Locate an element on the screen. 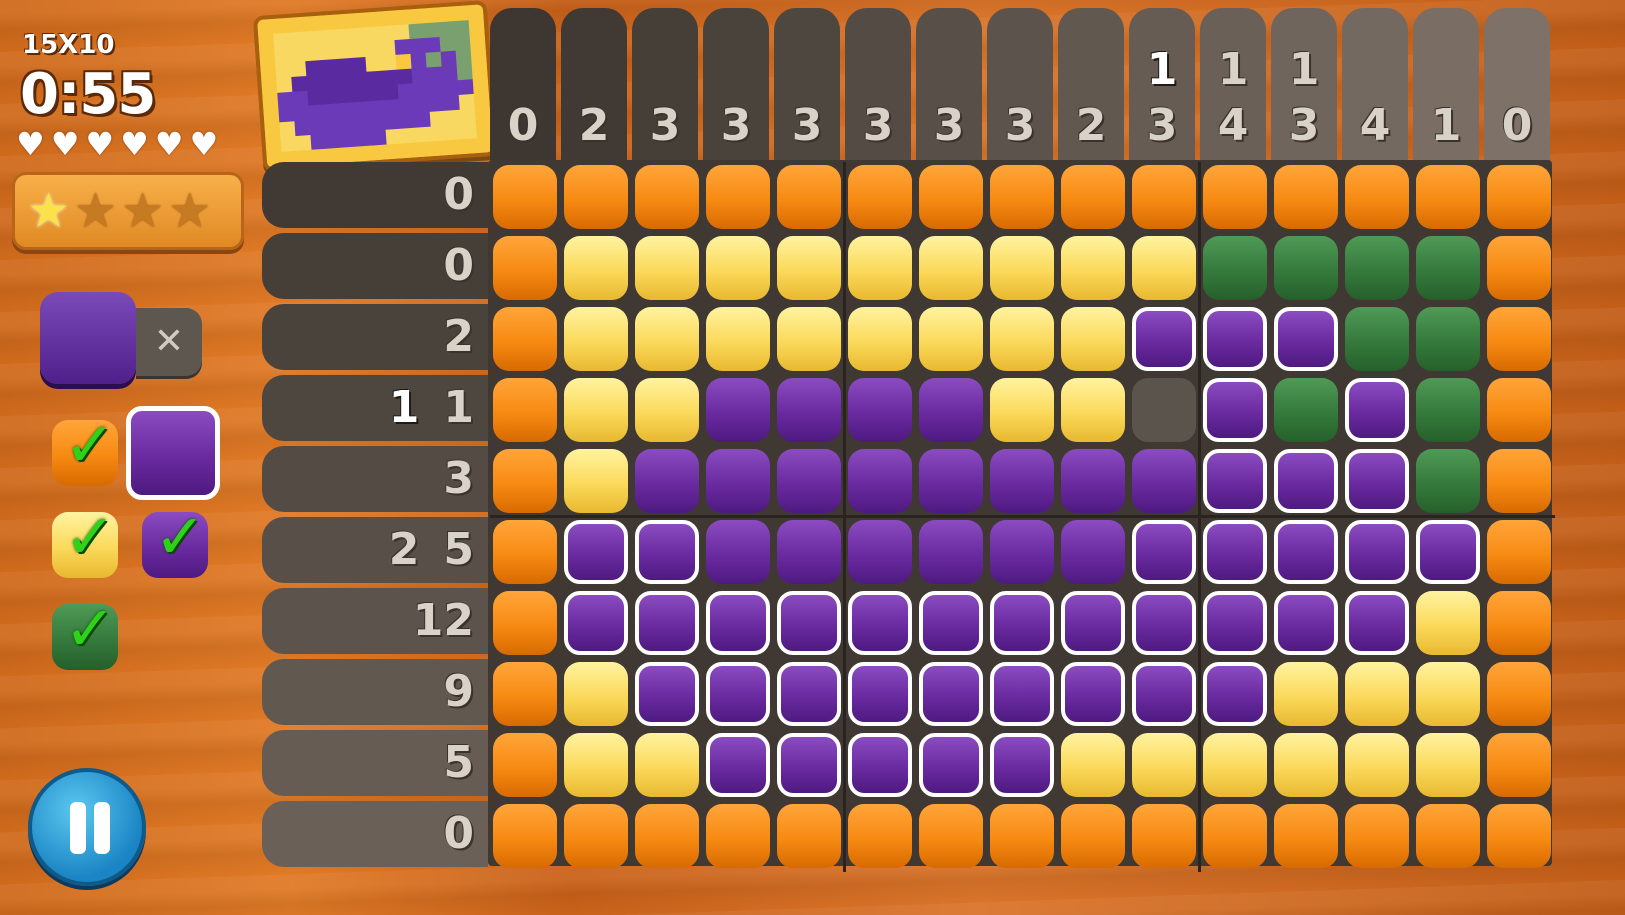  pause-button is located at coordinates (87, 827).